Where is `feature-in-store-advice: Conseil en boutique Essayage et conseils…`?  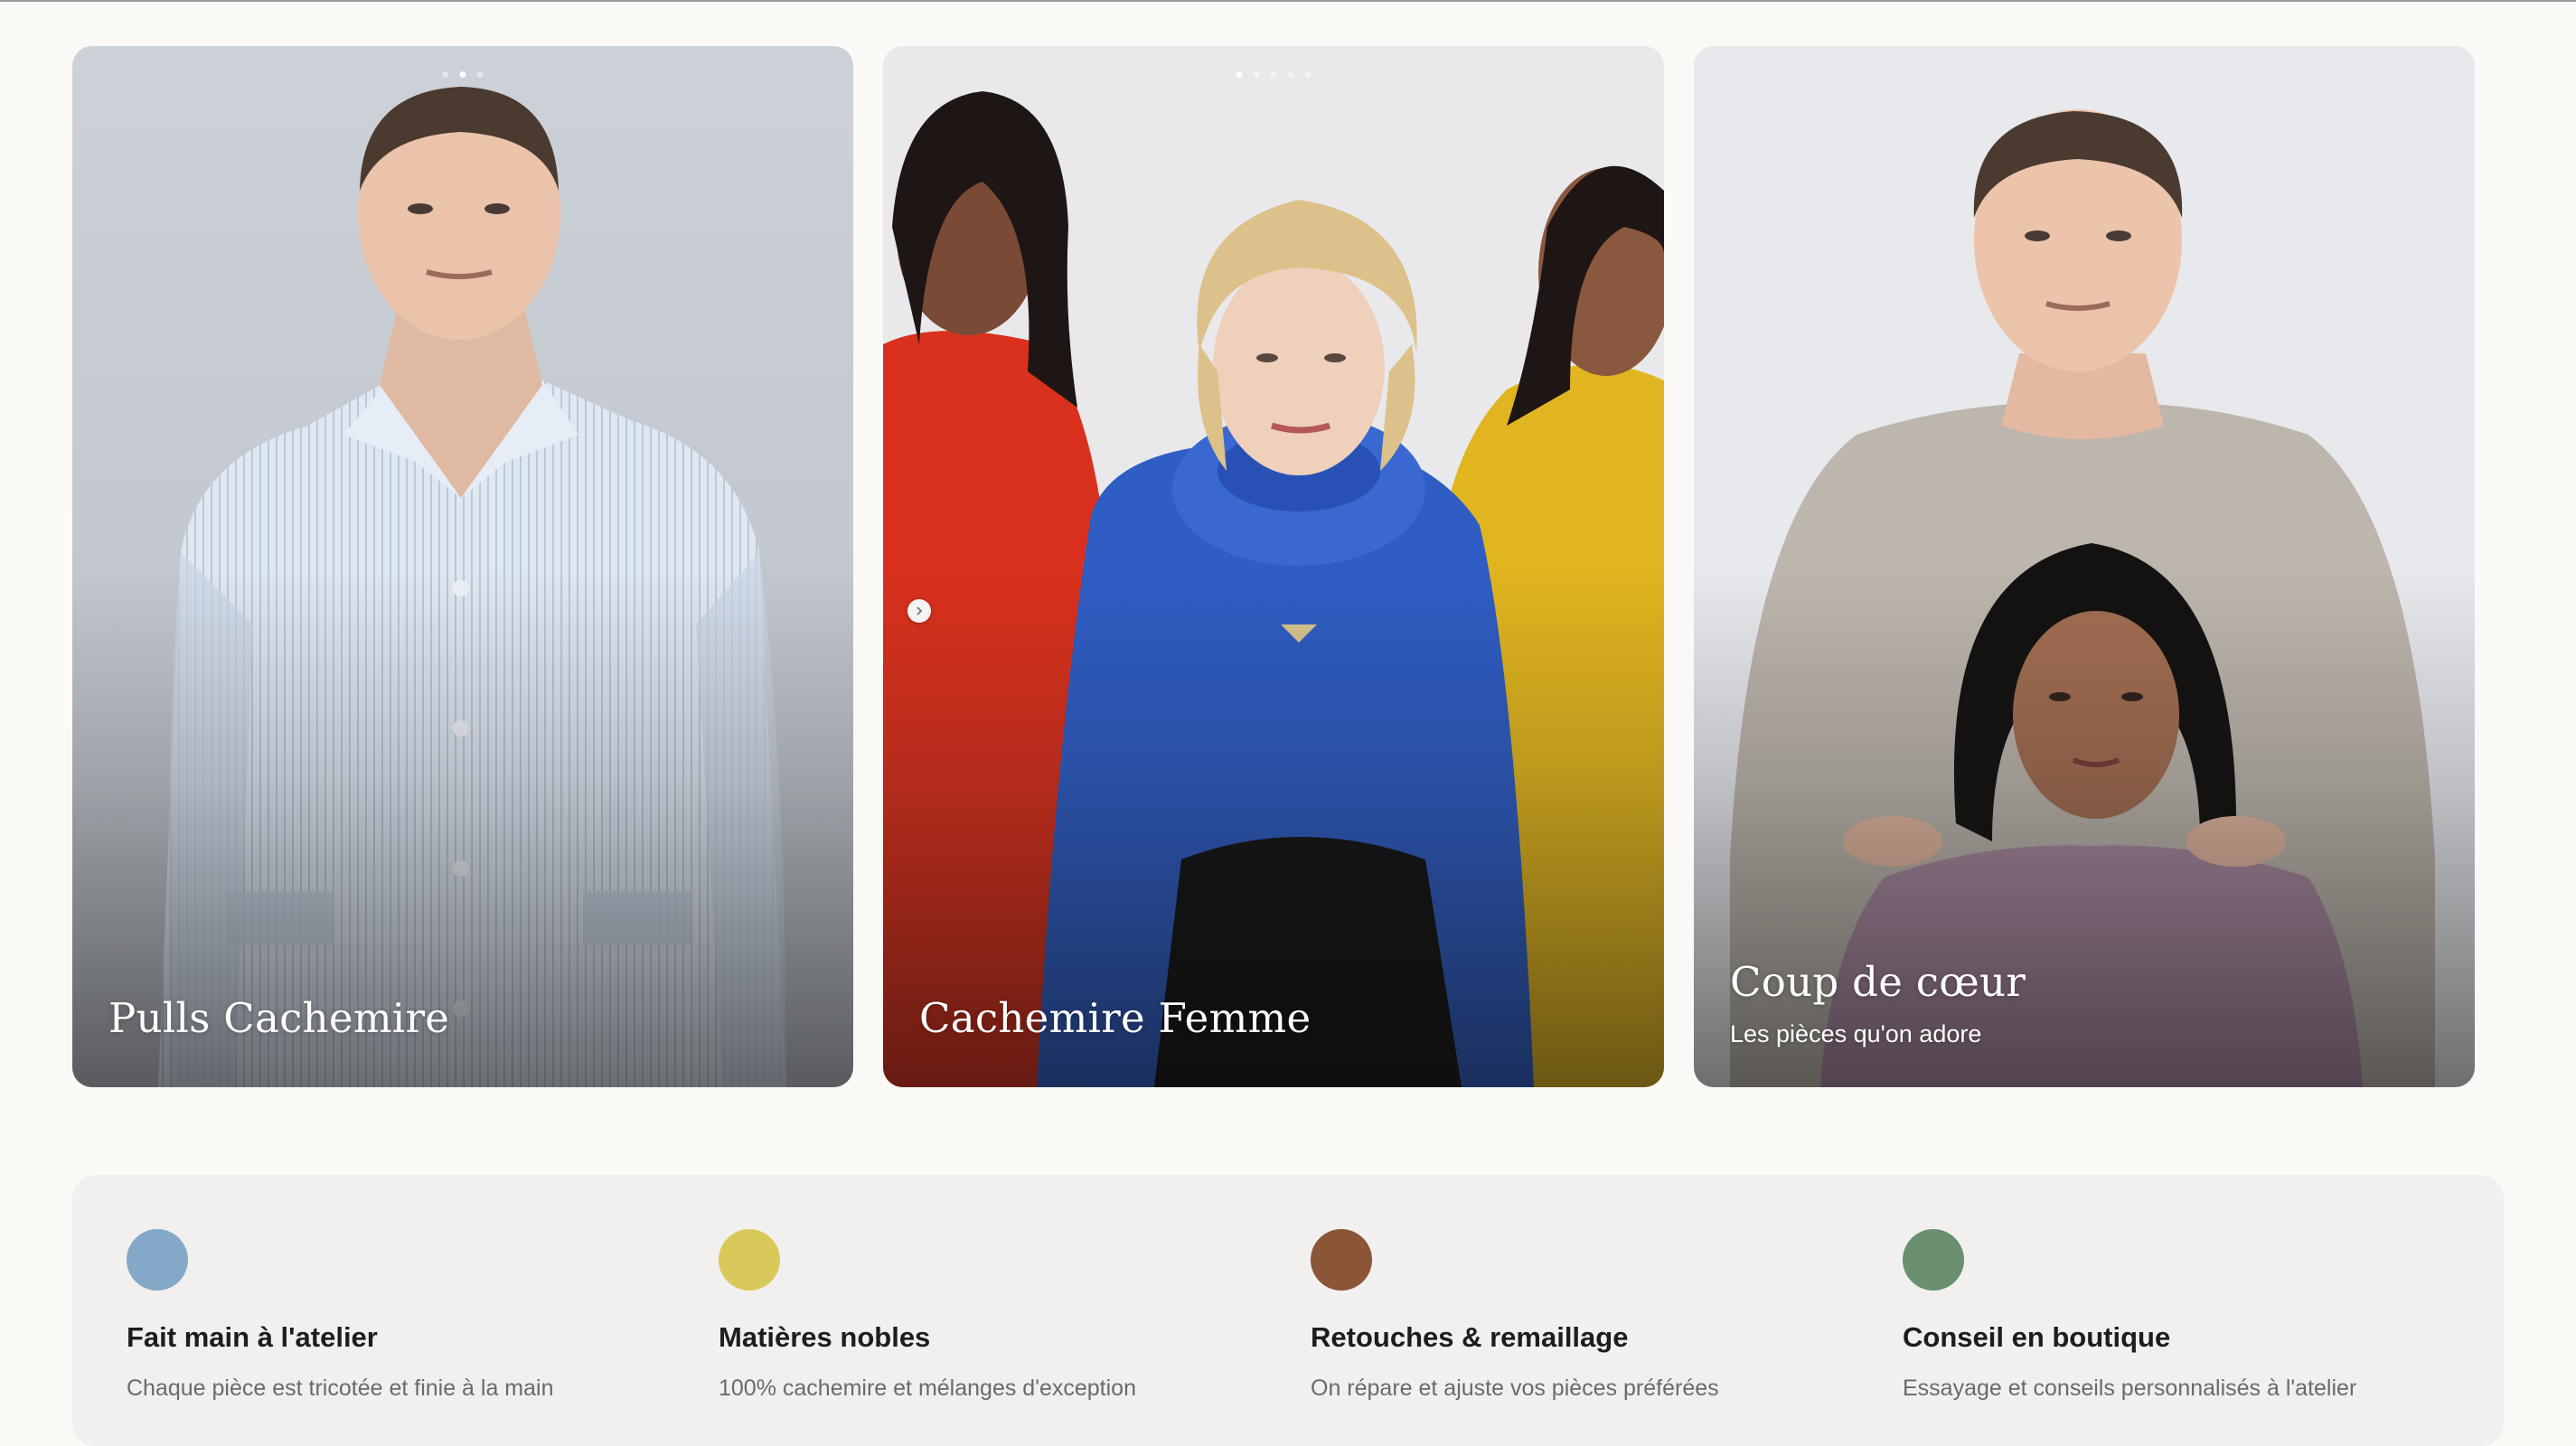
feature-in-store-advice: Conseil en boutique Essayage et conseils… is located at coordinates (2174, 1316).